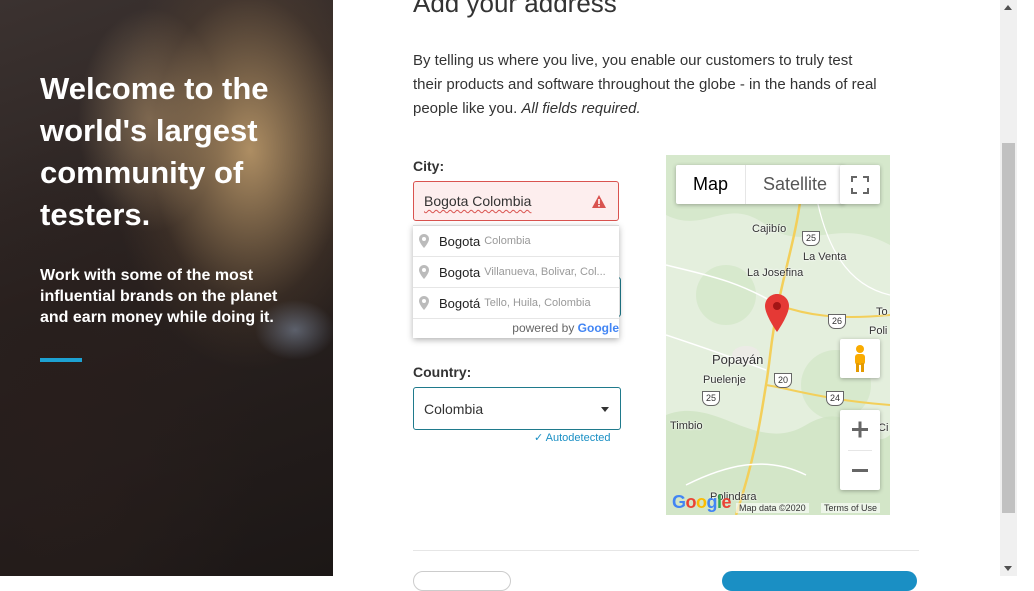  I want to click on city-input-value: Bogota Colombia, so click(478, 201).